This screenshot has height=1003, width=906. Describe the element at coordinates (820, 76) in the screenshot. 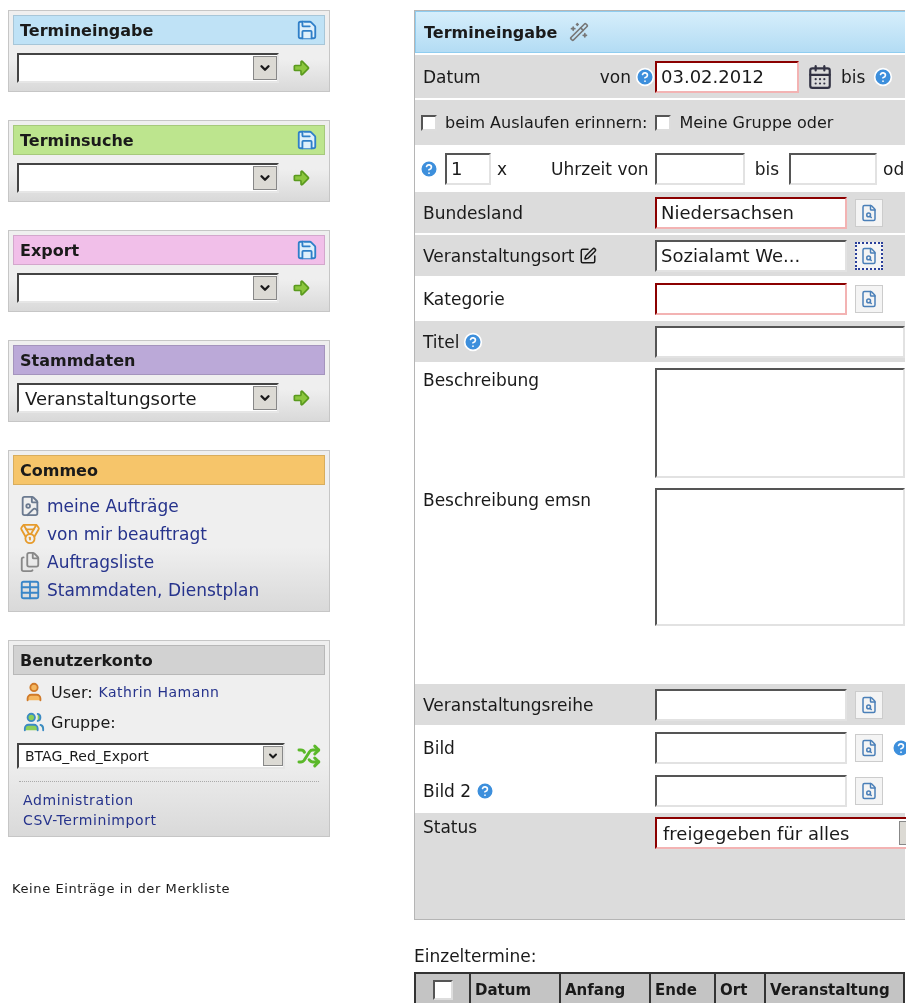

I see `calendar-icon` at that location.